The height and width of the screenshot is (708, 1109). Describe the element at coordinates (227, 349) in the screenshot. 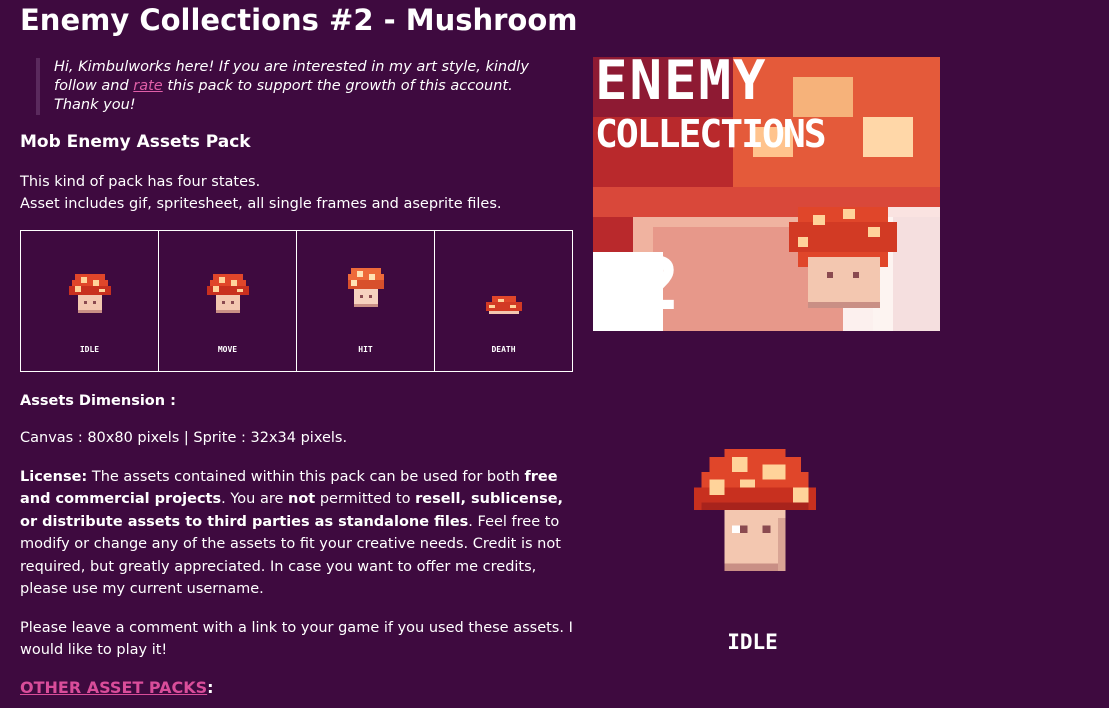

I see `state-label-move: MOVE` at that location.